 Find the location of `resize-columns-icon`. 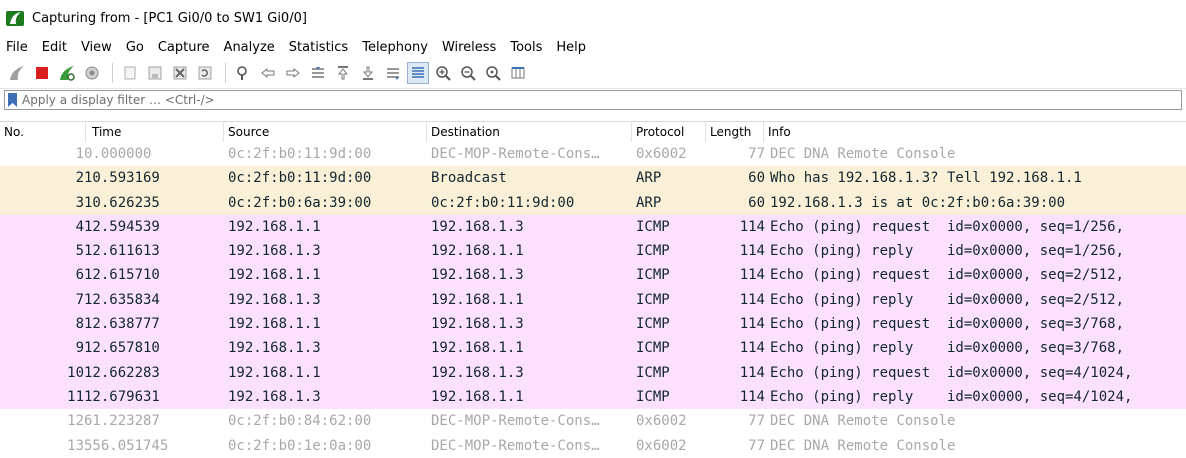

resize-columns-icon is located at coordinates (518, 73).